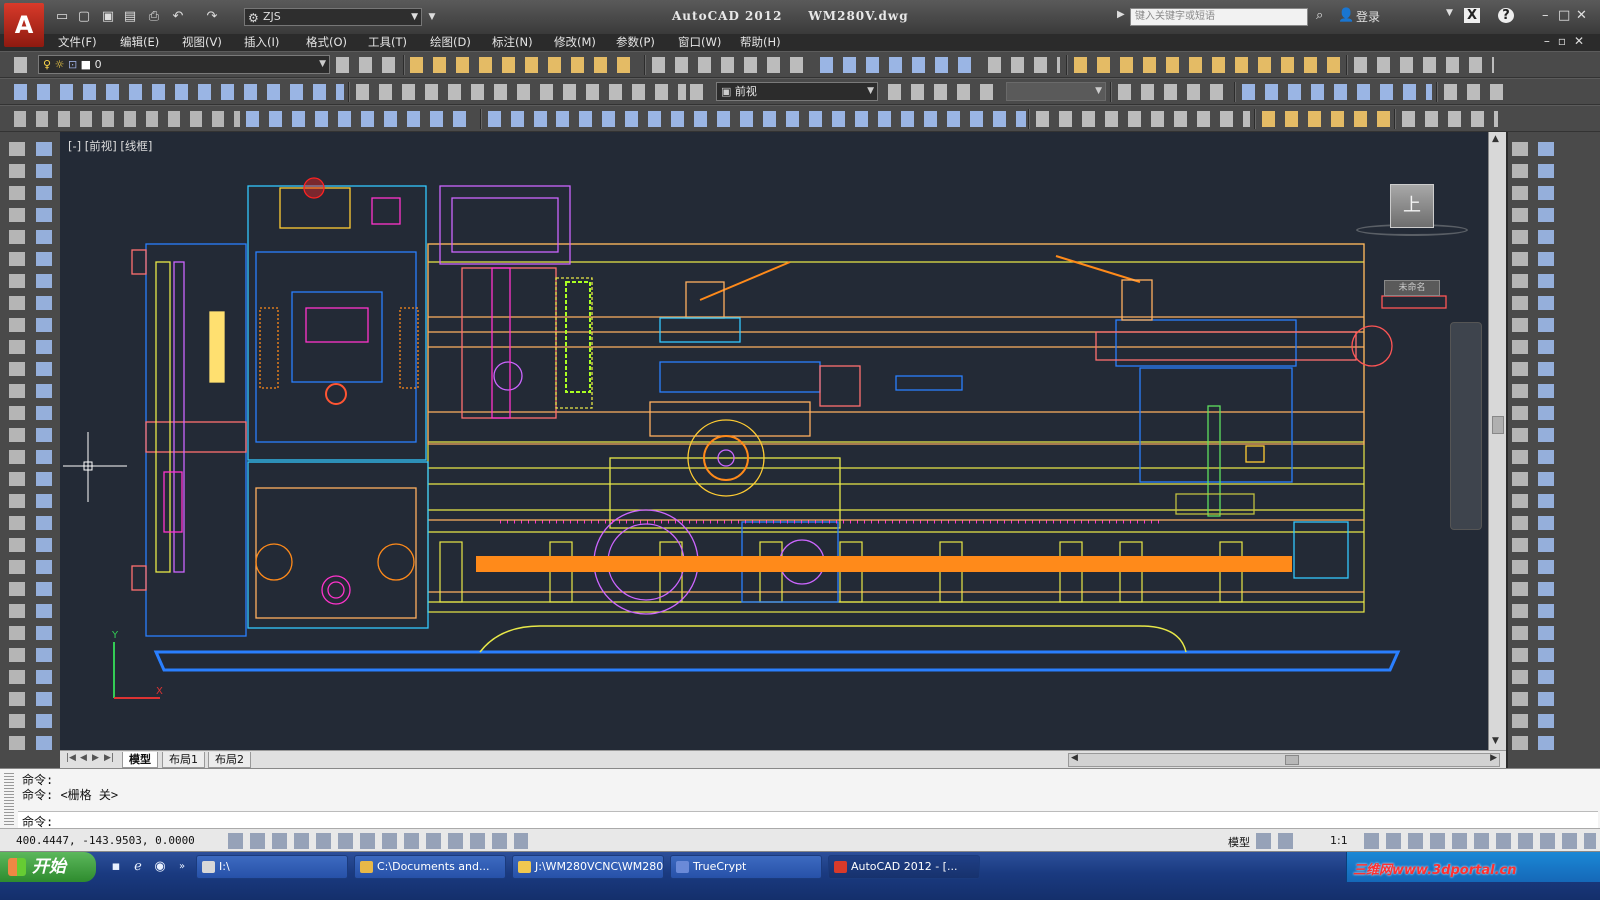 This screenshot has height=900, width=1600. Describe the element at coordinates (1346, 15) in the screenshot. I see `user-icon: 👤` at that location.